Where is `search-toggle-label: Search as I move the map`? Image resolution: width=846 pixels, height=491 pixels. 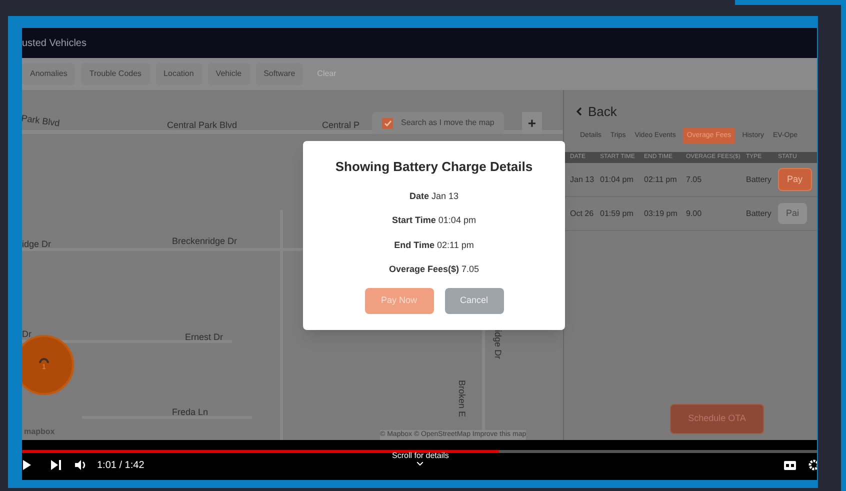
search-toggle-label: Search as I move the map is located at coordinates (447, 123).